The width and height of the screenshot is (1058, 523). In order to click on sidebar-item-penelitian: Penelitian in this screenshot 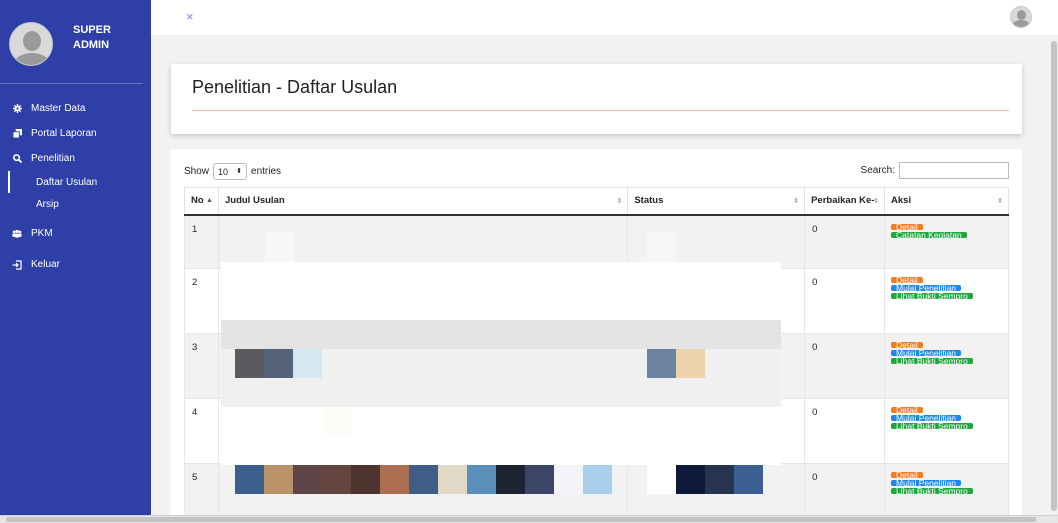, I will do `click(75, 158)`.